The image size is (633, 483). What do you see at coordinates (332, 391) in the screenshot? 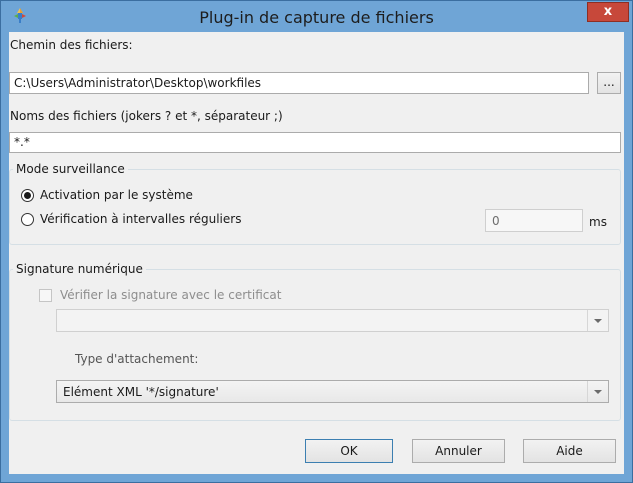
I see `attachment-type-select: Elément XML '*/signature'` at bounding box center [332, 391].